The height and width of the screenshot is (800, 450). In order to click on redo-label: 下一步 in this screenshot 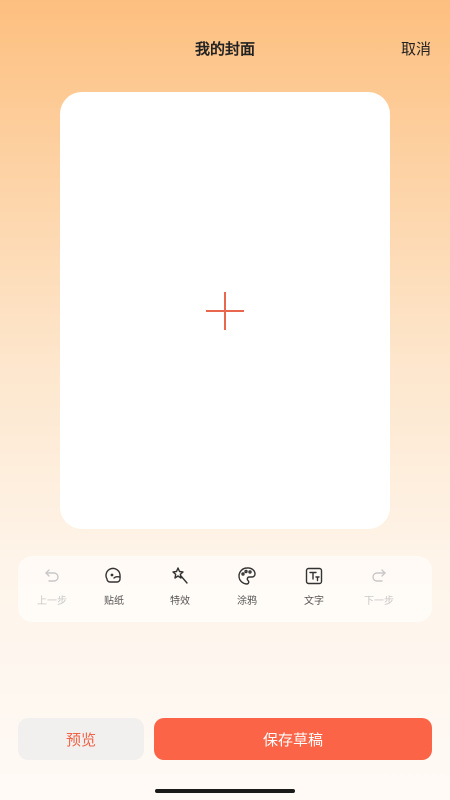, I will do `click(379, 601)`.